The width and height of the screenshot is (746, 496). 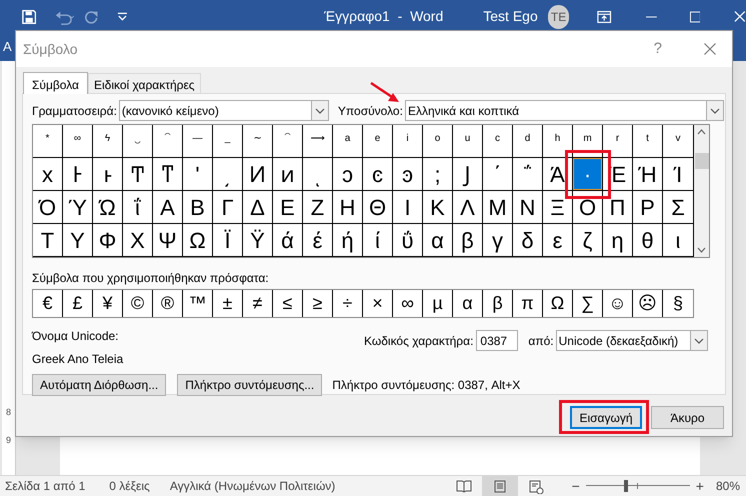 I want to click on symbol-cell: Ι, so click(x=408, y=207).